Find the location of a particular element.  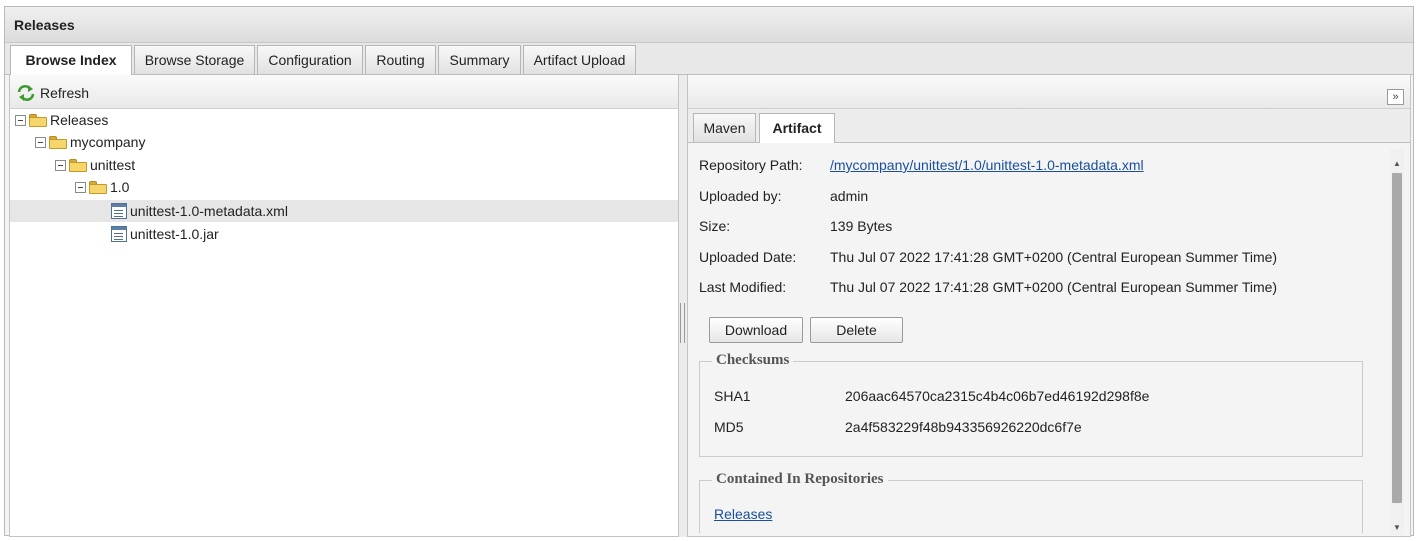

scroll-down-icon: ▼ is located at coordinates (1397, 528).